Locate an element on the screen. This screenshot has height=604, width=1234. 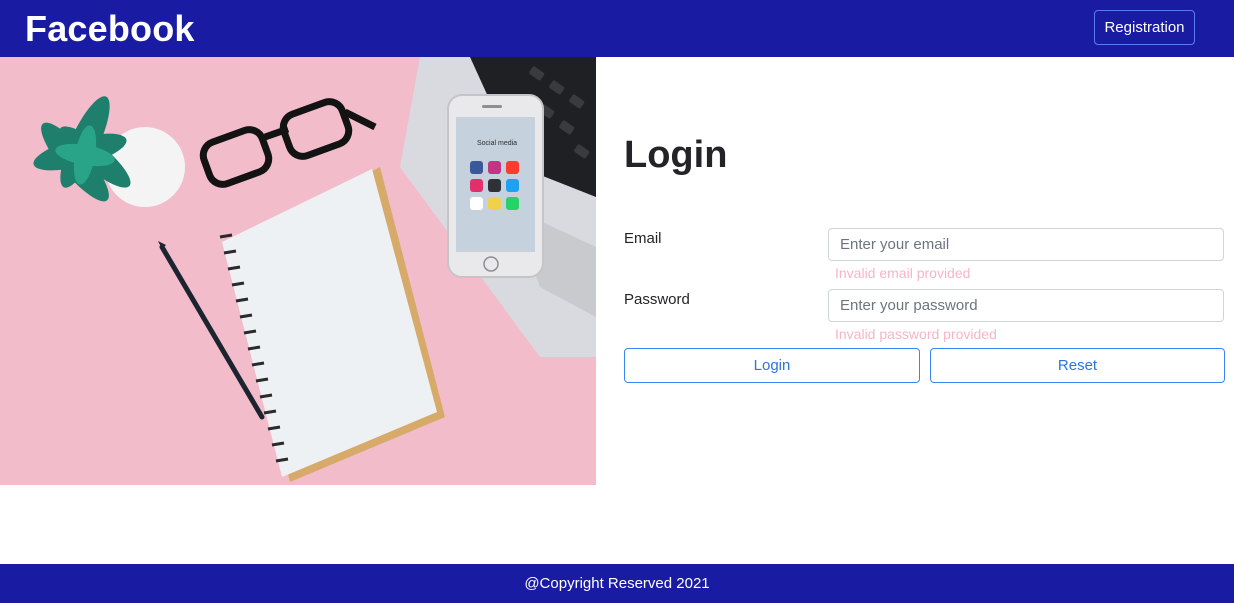
brand-logo: Facebook is located at coordinates (110, 29).